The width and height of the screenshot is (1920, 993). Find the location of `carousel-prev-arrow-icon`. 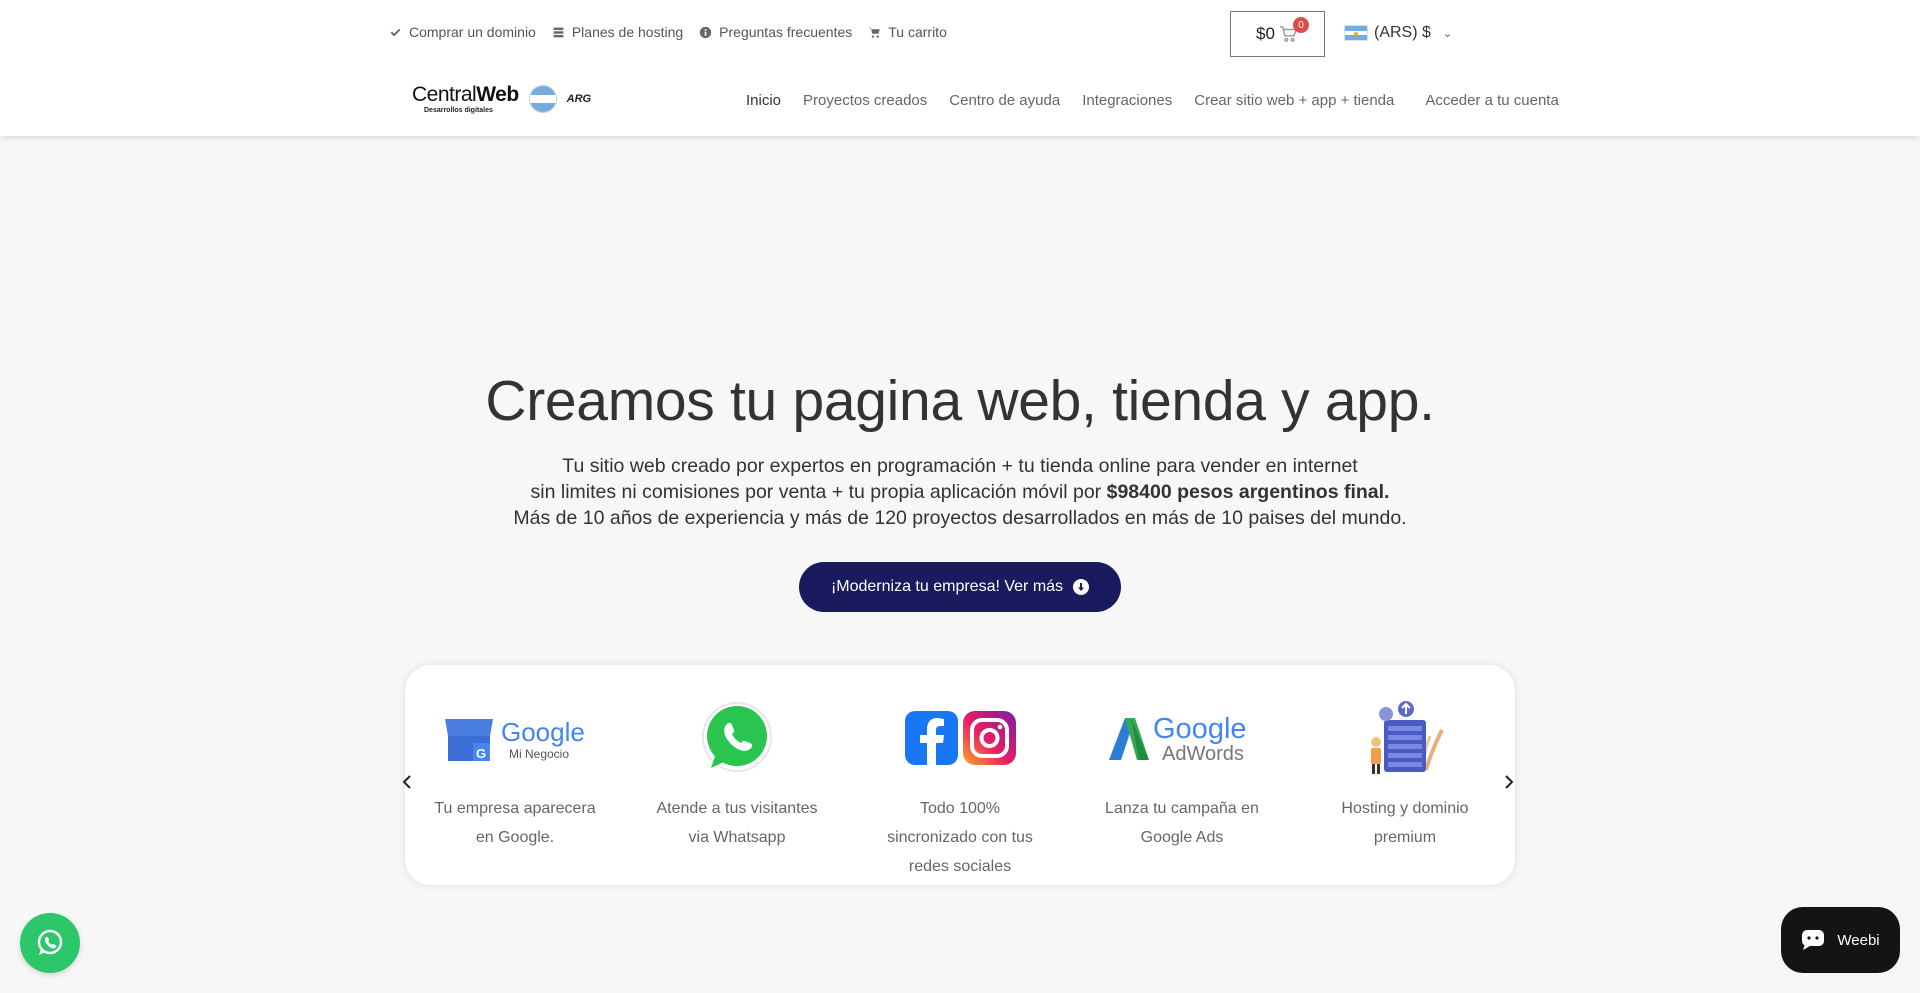

carousel-prev-arrow-icon is located at coordinates (407, 782).